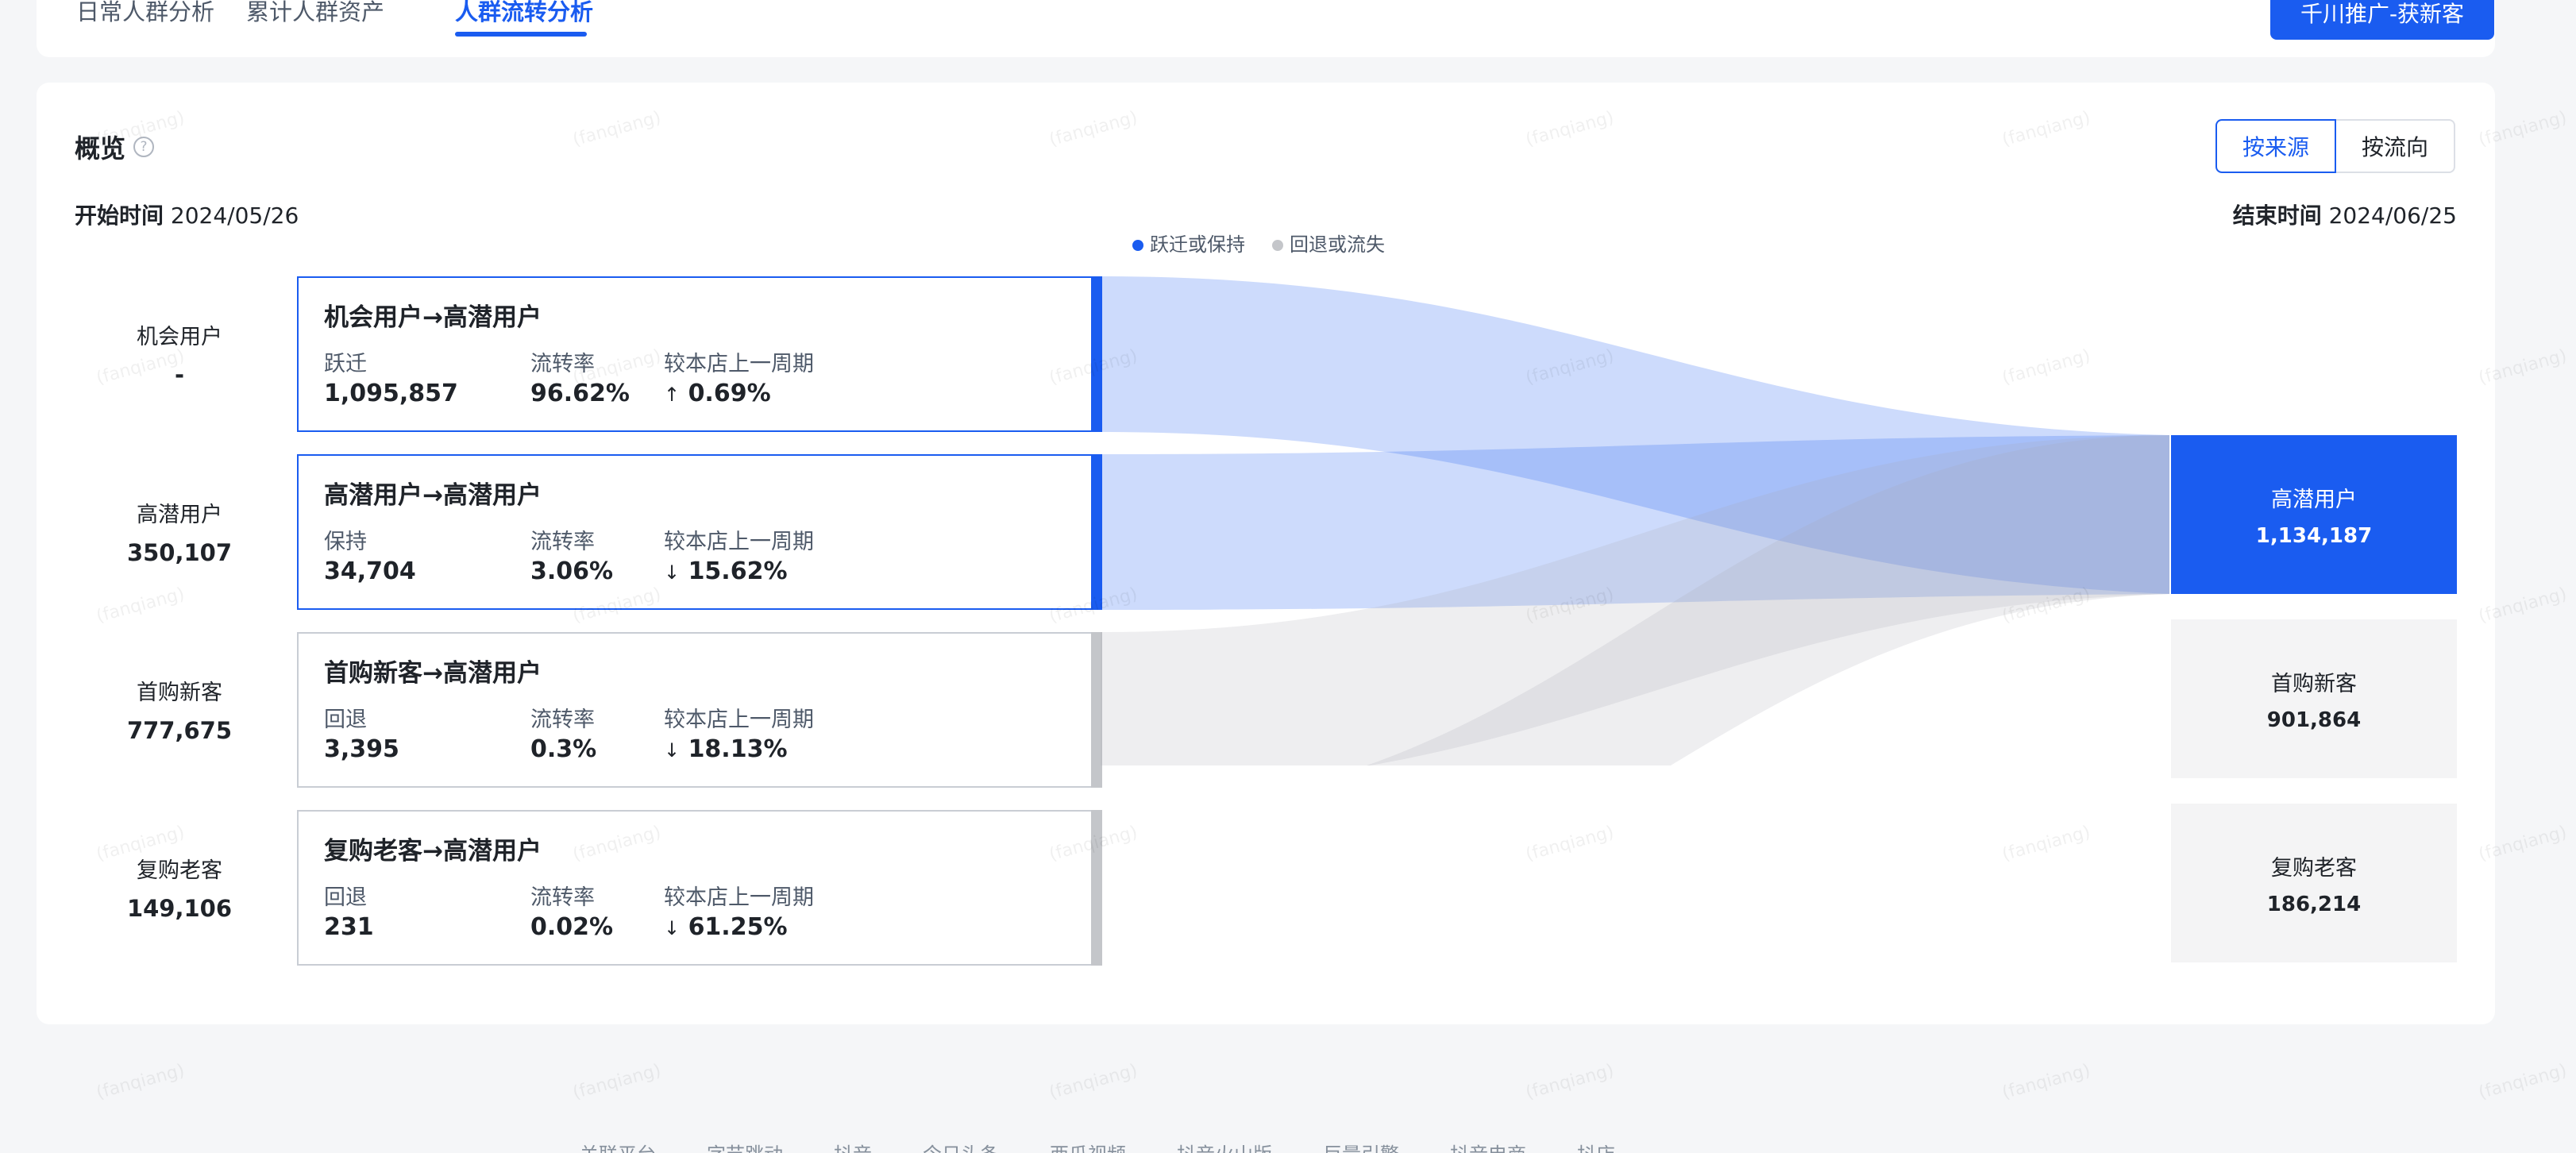 Image resolution: width=2576 pixels, height=1153 pixels. I want to click on source-value: 149,106, so click(179, 908).